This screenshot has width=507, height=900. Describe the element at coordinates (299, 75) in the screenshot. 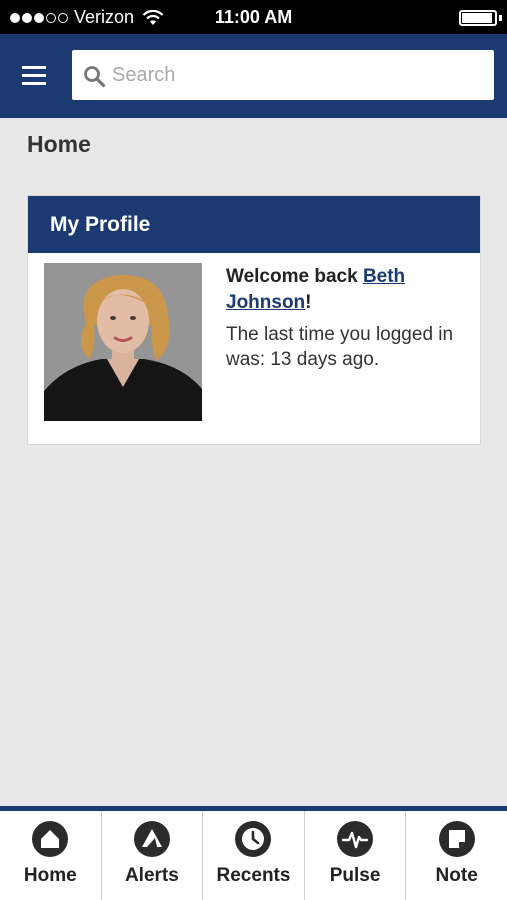

I see `search-input` at that location.